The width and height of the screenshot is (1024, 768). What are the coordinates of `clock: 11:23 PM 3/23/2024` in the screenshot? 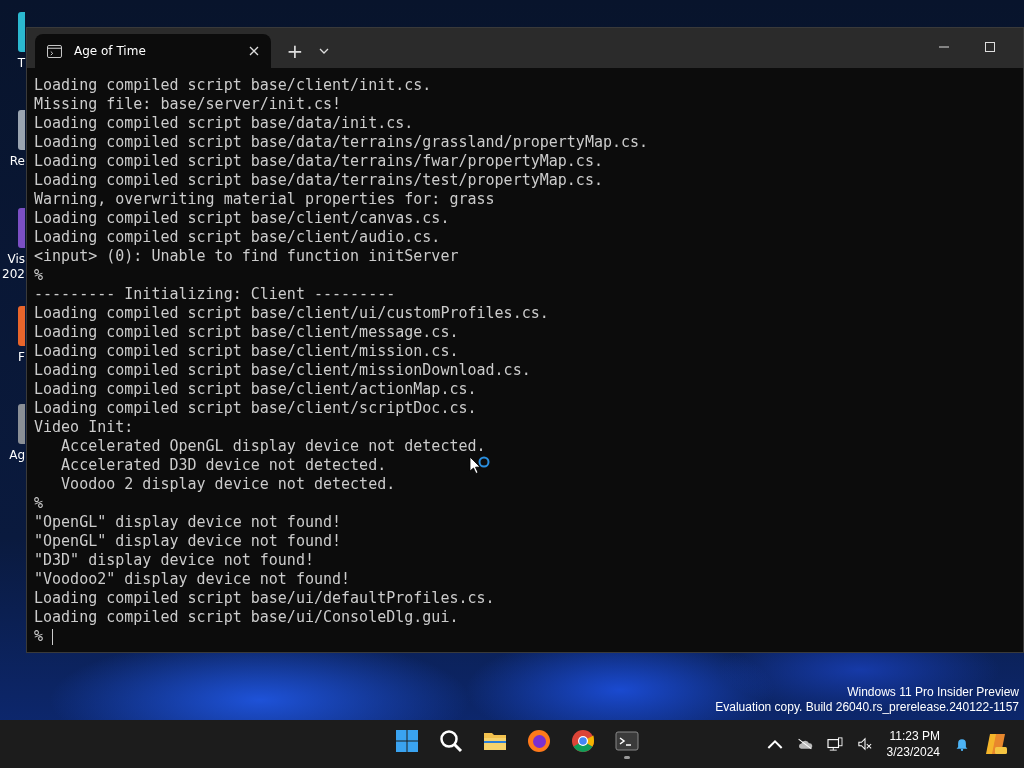 It's located at (913, 744).